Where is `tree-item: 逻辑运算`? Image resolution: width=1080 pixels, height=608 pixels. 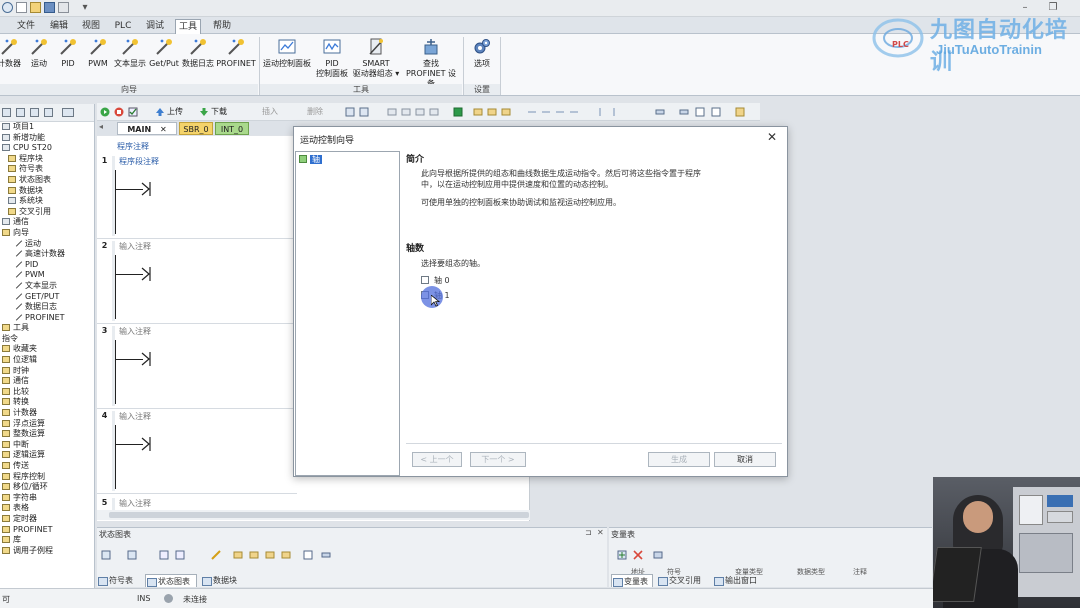
tree-item: 逻辑运算 is located at coordinates (47, 455).